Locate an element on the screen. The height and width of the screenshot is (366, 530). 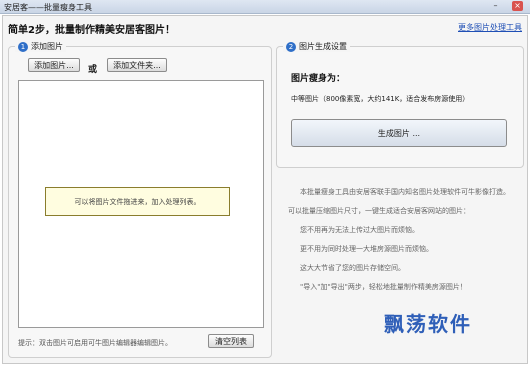
generate-settings-section-title: 2 图片生成设置 is located at coordinates (316, 46).